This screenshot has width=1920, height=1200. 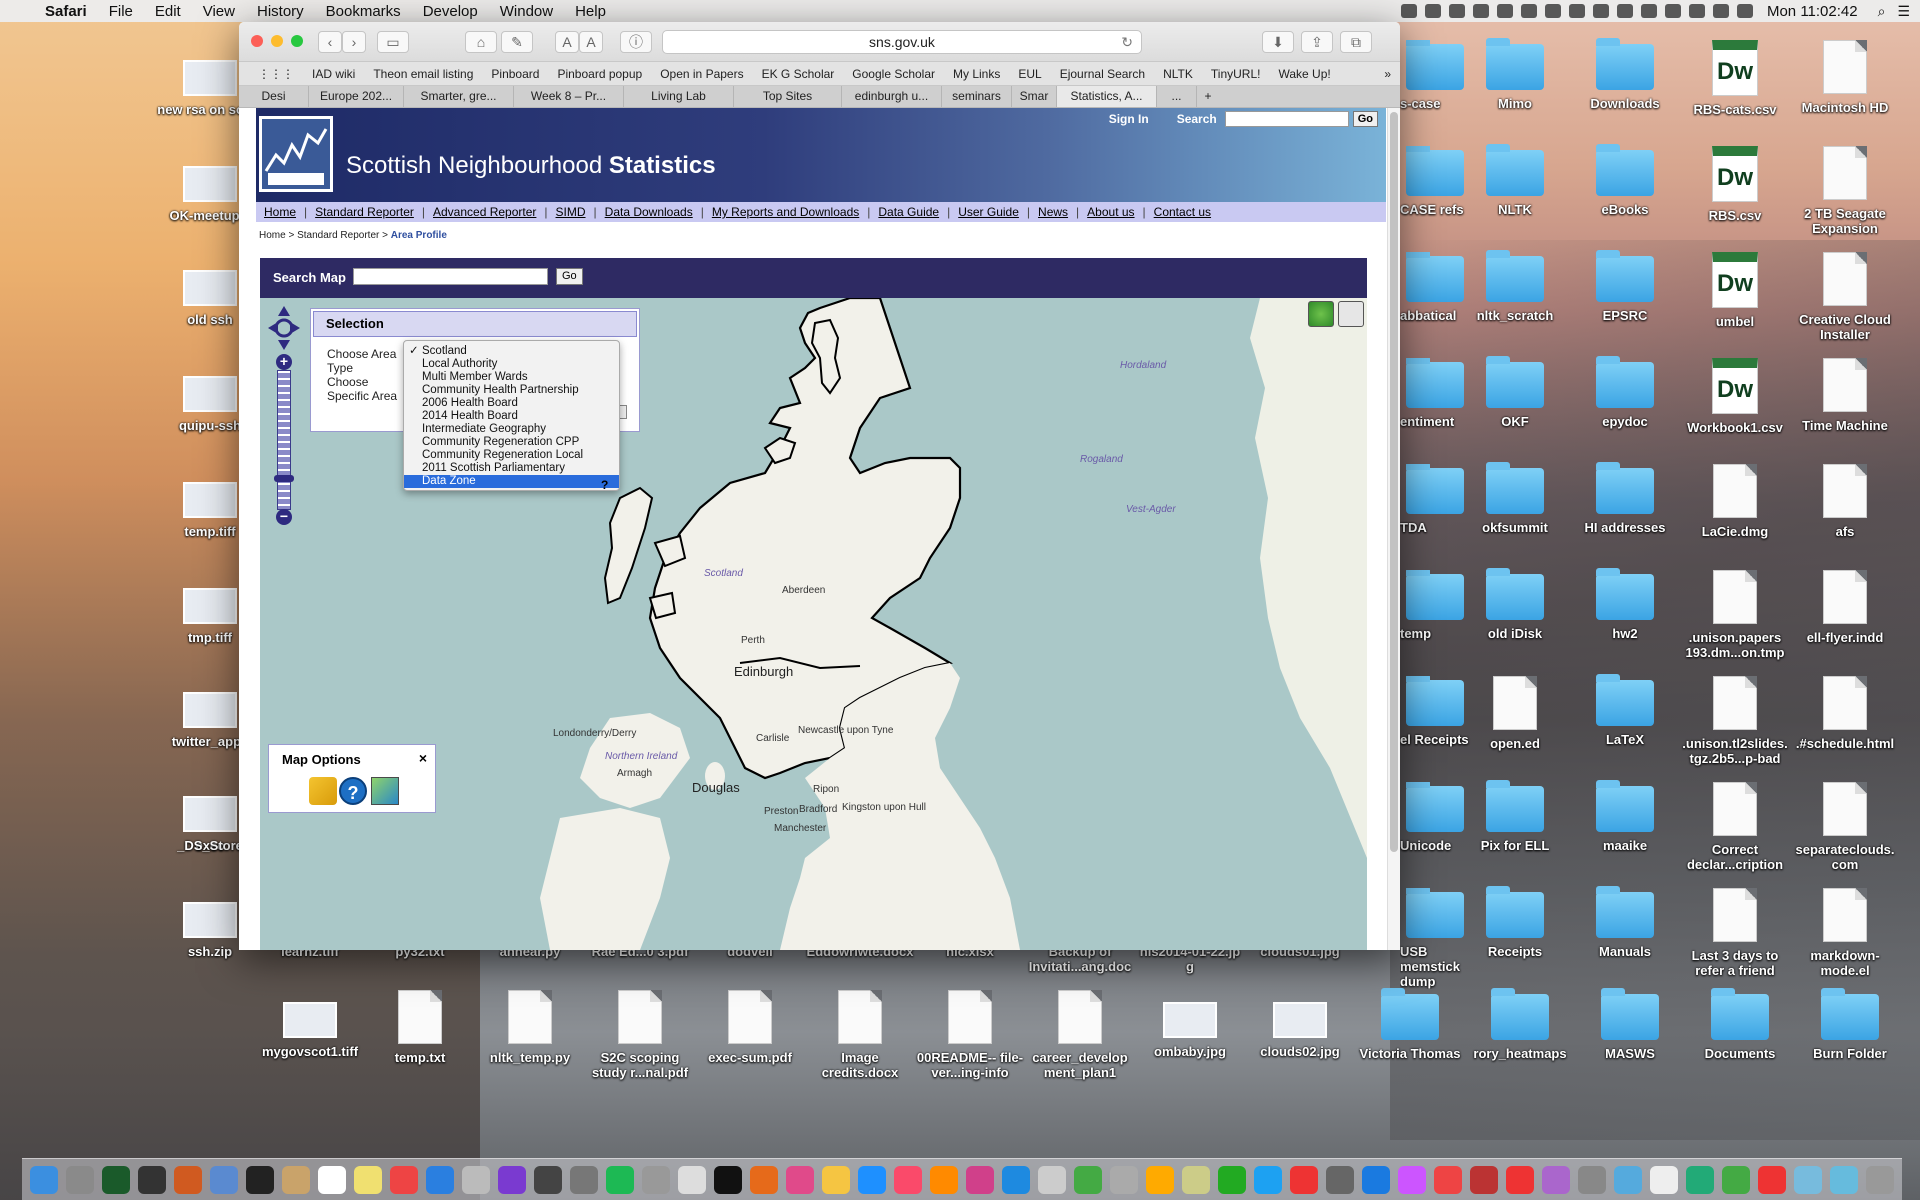 What do you see at coordinates (450, 276) in the screenshot?
I see `search-map-input` at bounding box center [450, 276].